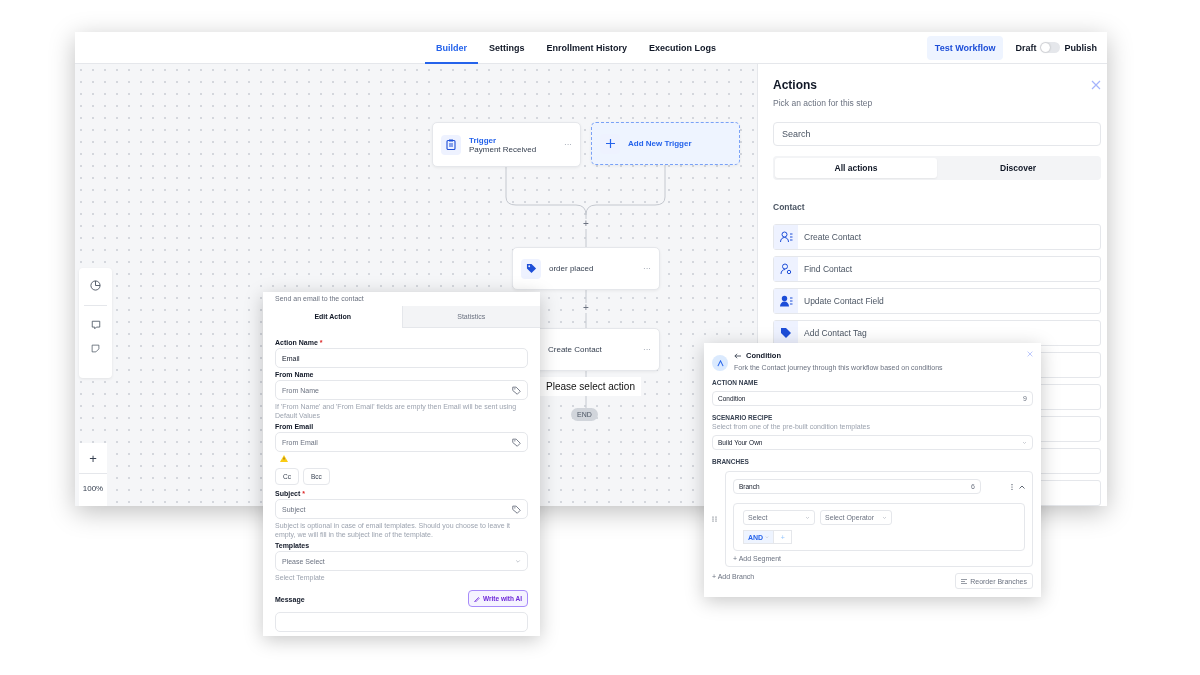  Describe the element at coordinates (795, 85) in the screenshot. I see `panel-title: Actions` at that location.